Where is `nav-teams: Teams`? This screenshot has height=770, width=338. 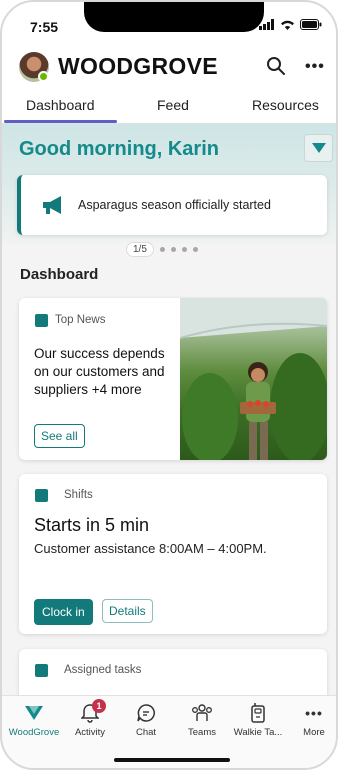 nav-teams: Teams is located at coordinates (202, 720).